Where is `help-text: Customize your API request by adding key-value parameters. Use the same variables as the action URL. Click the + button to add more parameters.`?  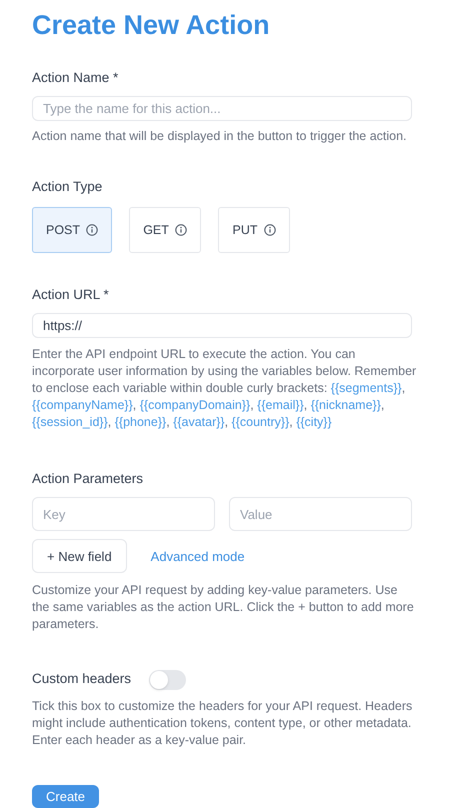
help-text: Customize your API request by adding key-value parameters. Use the same variables as the action URL. Click the + button to add more parameters. is located at coordinates (223, 608).